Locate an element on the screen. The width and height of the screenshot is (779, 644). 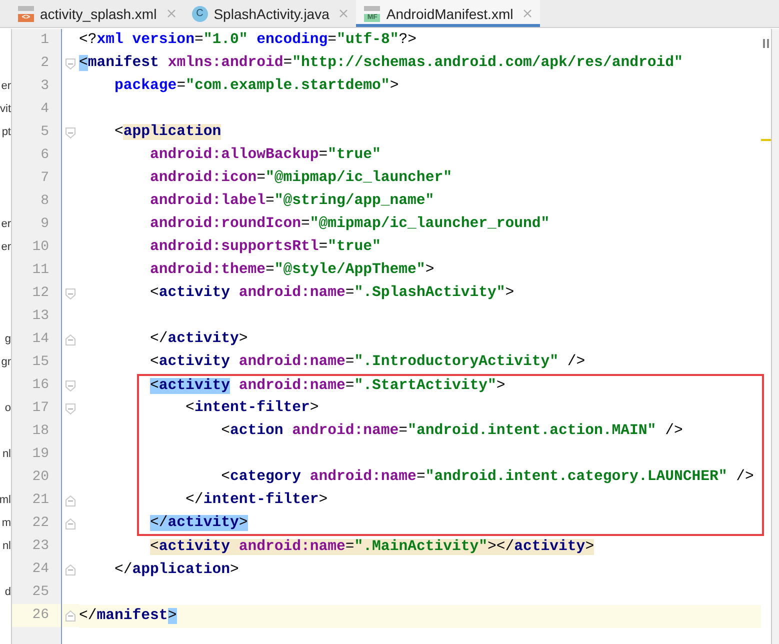
code-line: </manifest> is located at coordinates (128, 616).